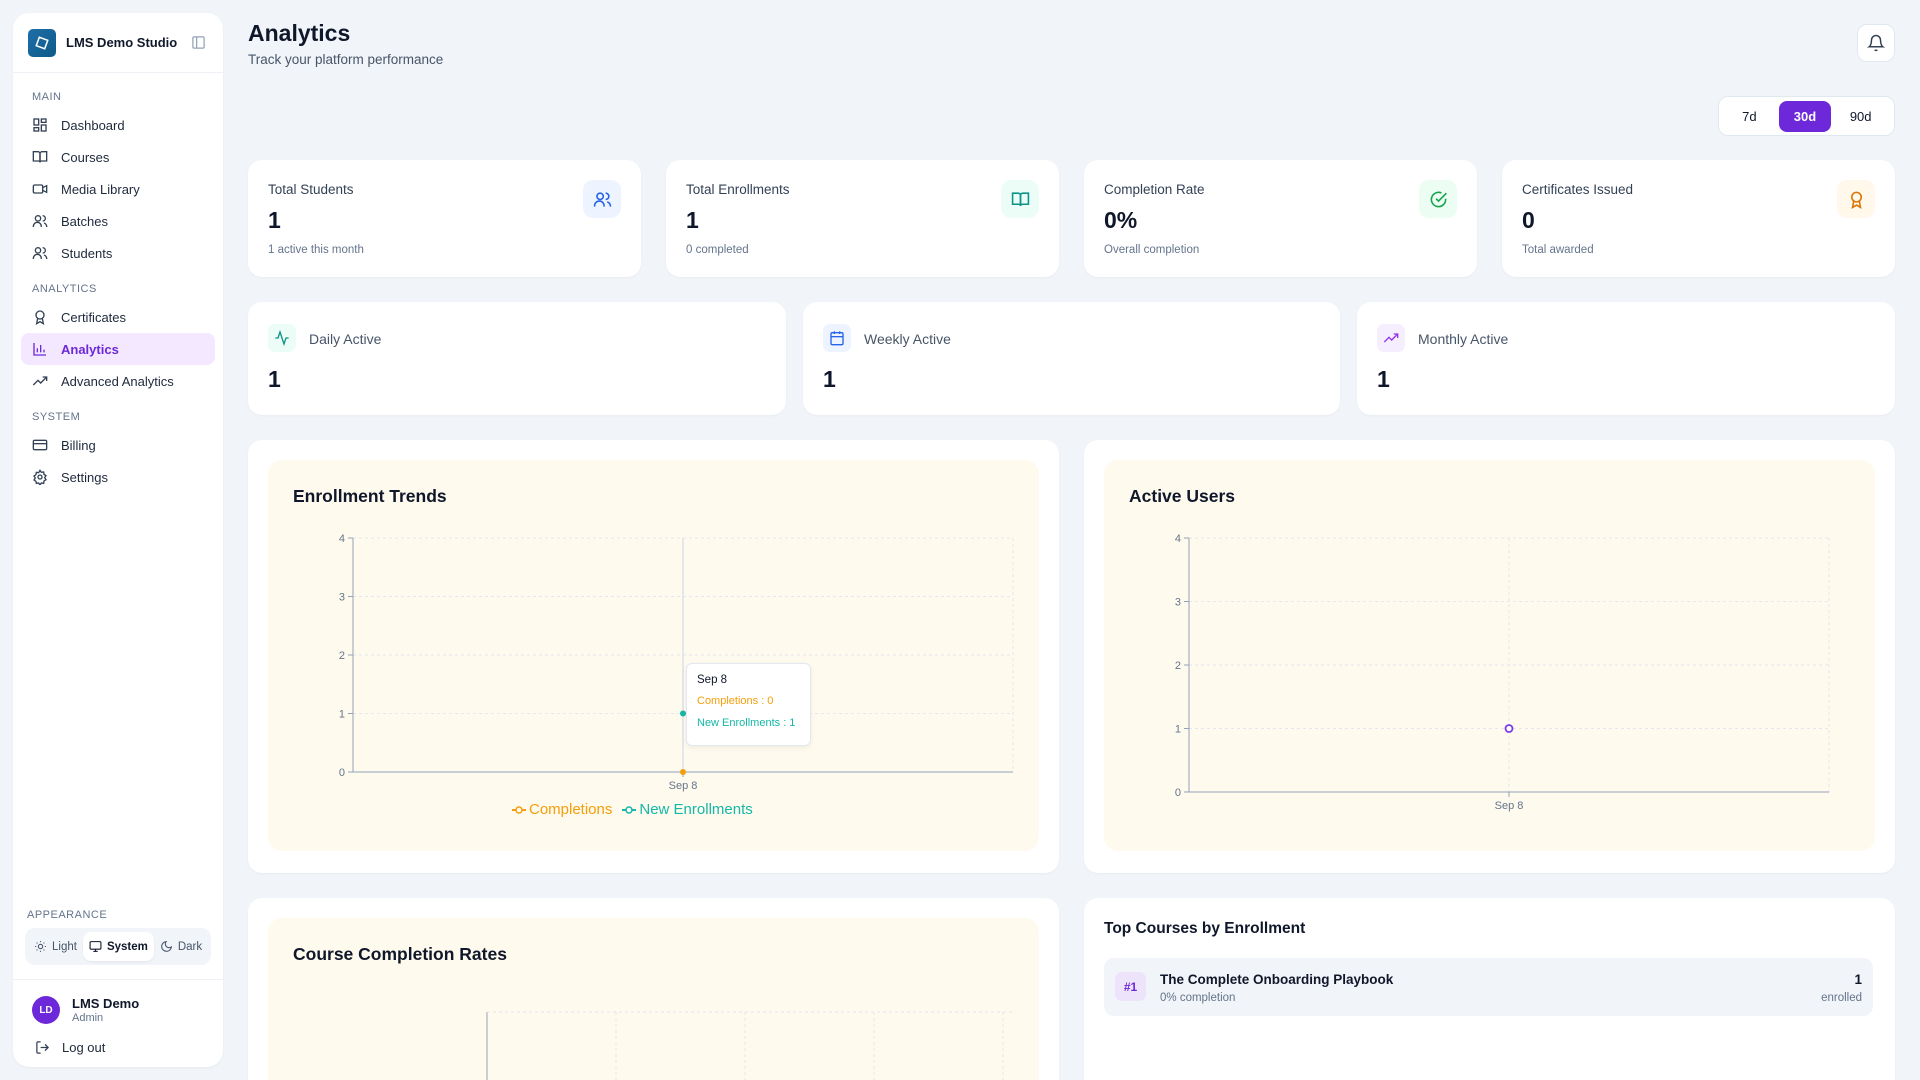 This screenshot has width=1920, height=1080. I want to click on theme-system-button: System, so click(118, 946).